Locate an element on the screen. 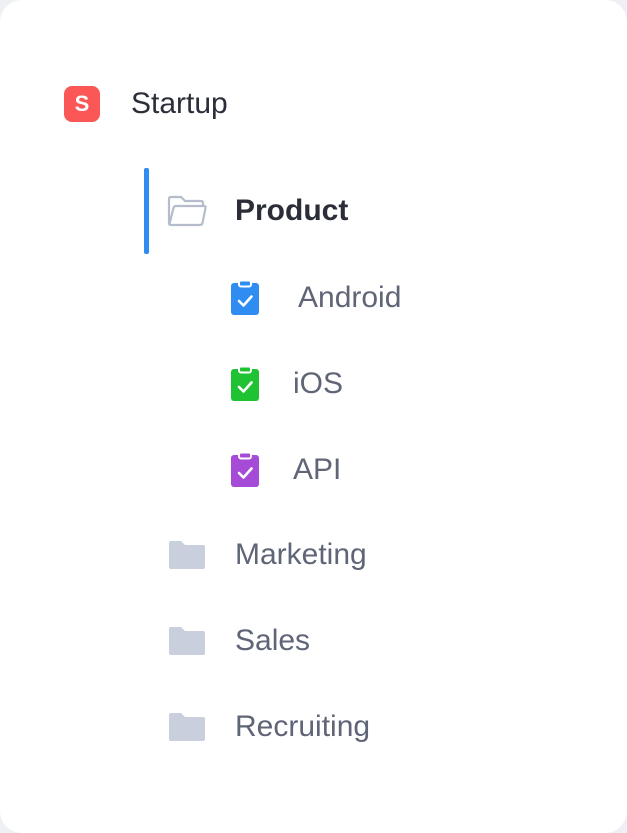 The height and width of the screenshot is (833, 627). folder-item-product: Product is located at coordinates (257, 211).